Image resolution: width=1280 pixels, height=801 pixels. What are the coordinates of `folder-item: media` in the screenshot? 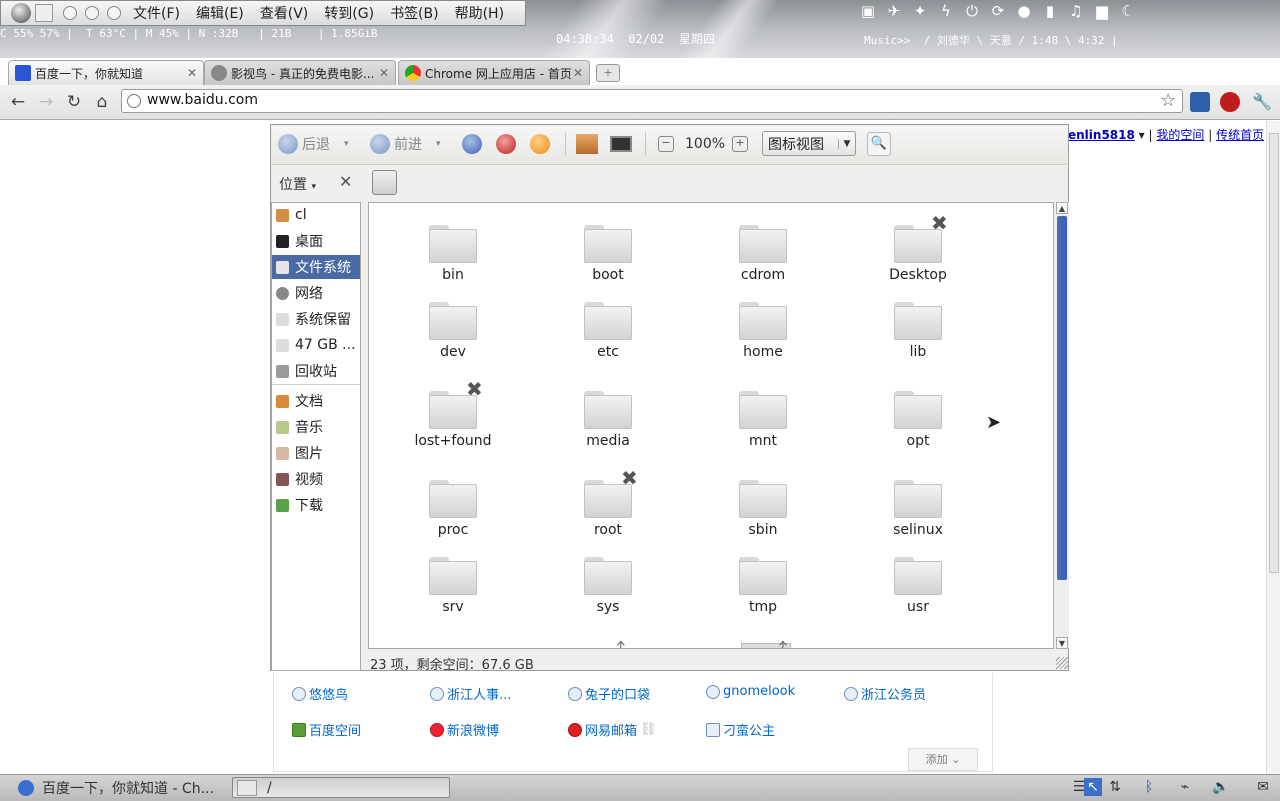 It's located at (608, 420).